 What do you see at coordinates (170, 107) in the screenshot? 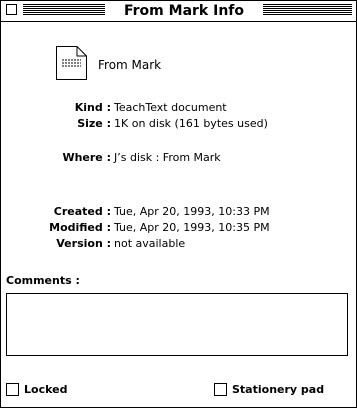
I see `kind-value: TeachText document` at bounding box center [170, 107].